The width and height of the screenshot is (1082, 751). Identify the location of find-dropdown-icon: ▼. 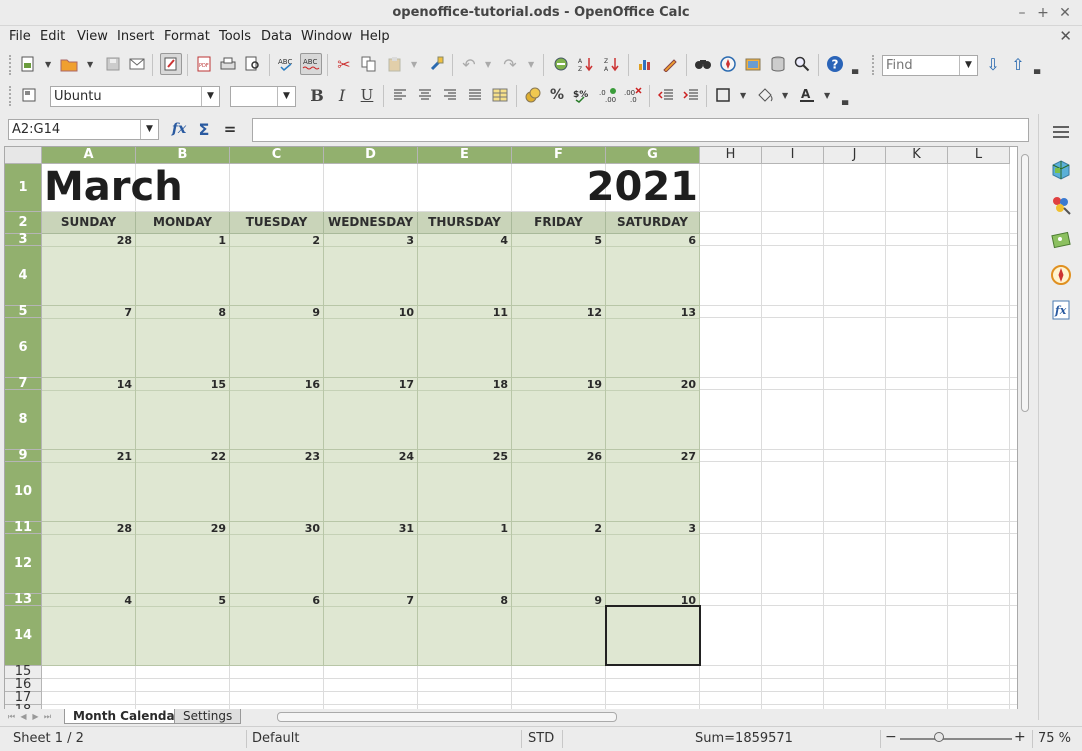
(968, 65).